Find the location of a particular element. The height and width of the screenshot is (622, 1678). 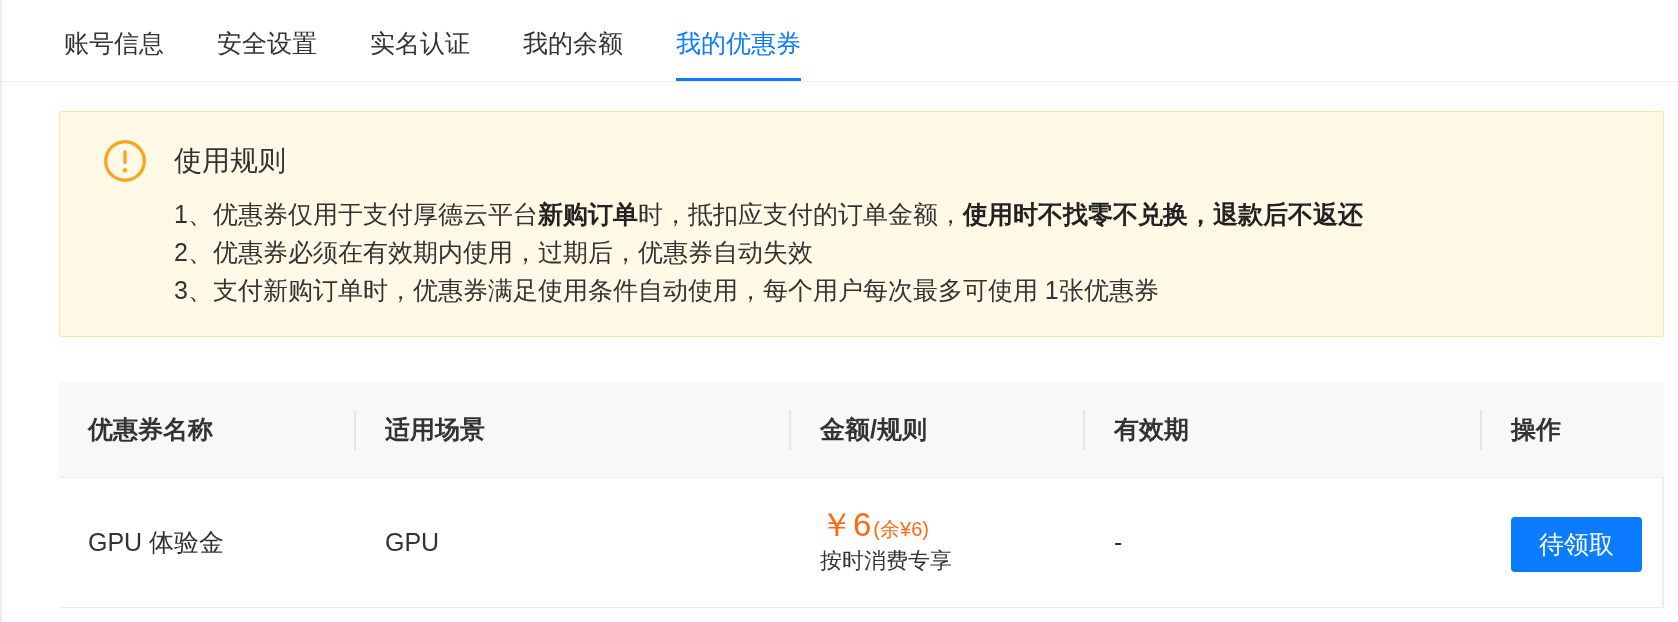

tab: 我的优惠券 is located at coordinates (738, 40).